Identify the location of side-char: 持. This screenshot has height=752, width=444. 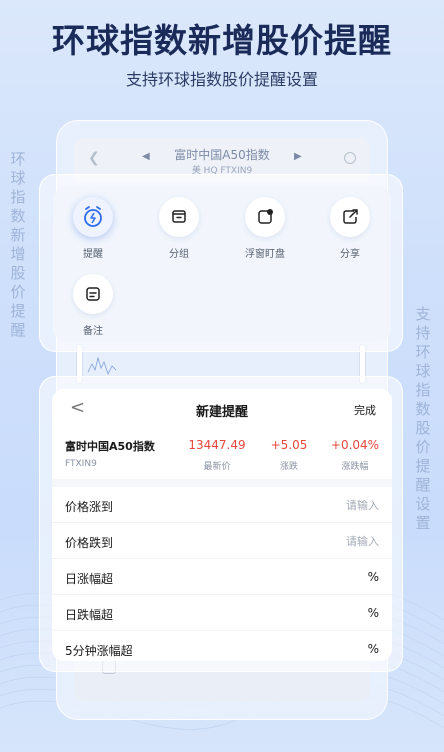
(423, 333).